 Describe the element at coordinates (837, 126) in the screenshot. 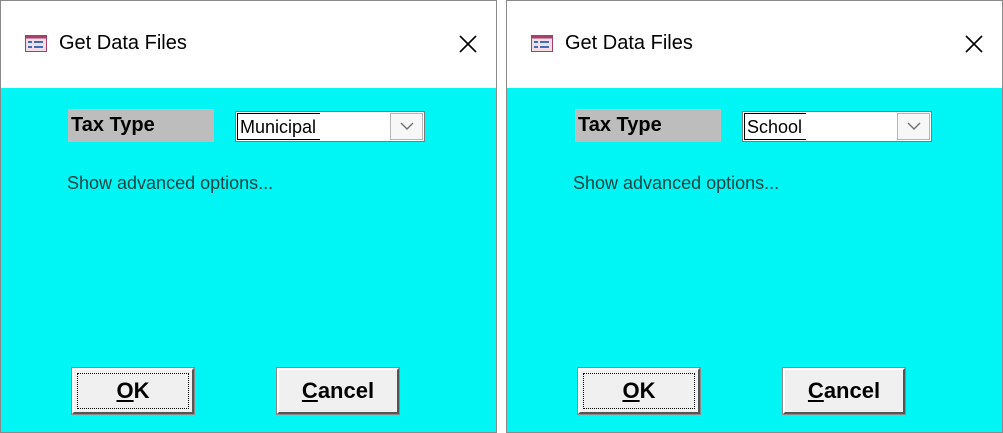

I see `tax-type-combobox: School` at that location.